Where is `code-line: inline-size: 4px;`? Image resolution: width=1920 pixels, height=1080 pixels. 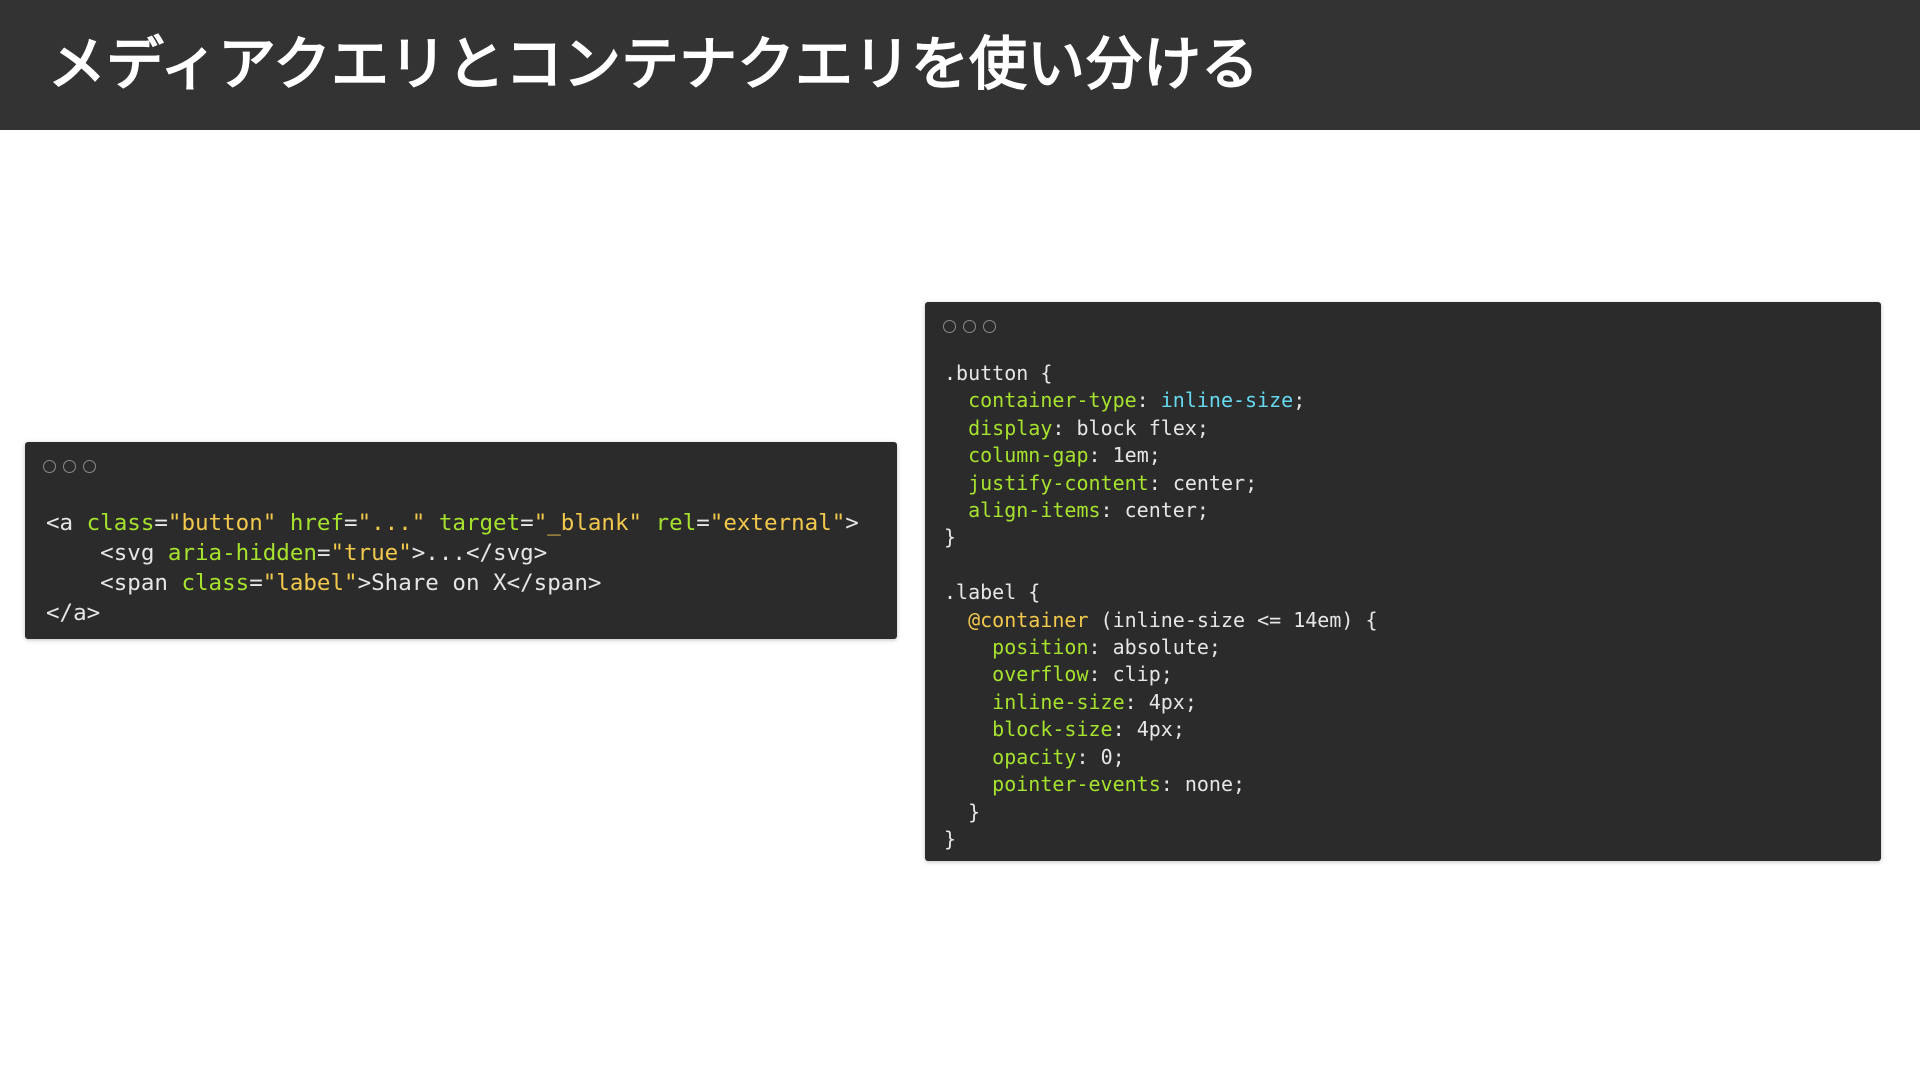 code-line: inline-size: 4px; is located at coordinates (1094, 701).